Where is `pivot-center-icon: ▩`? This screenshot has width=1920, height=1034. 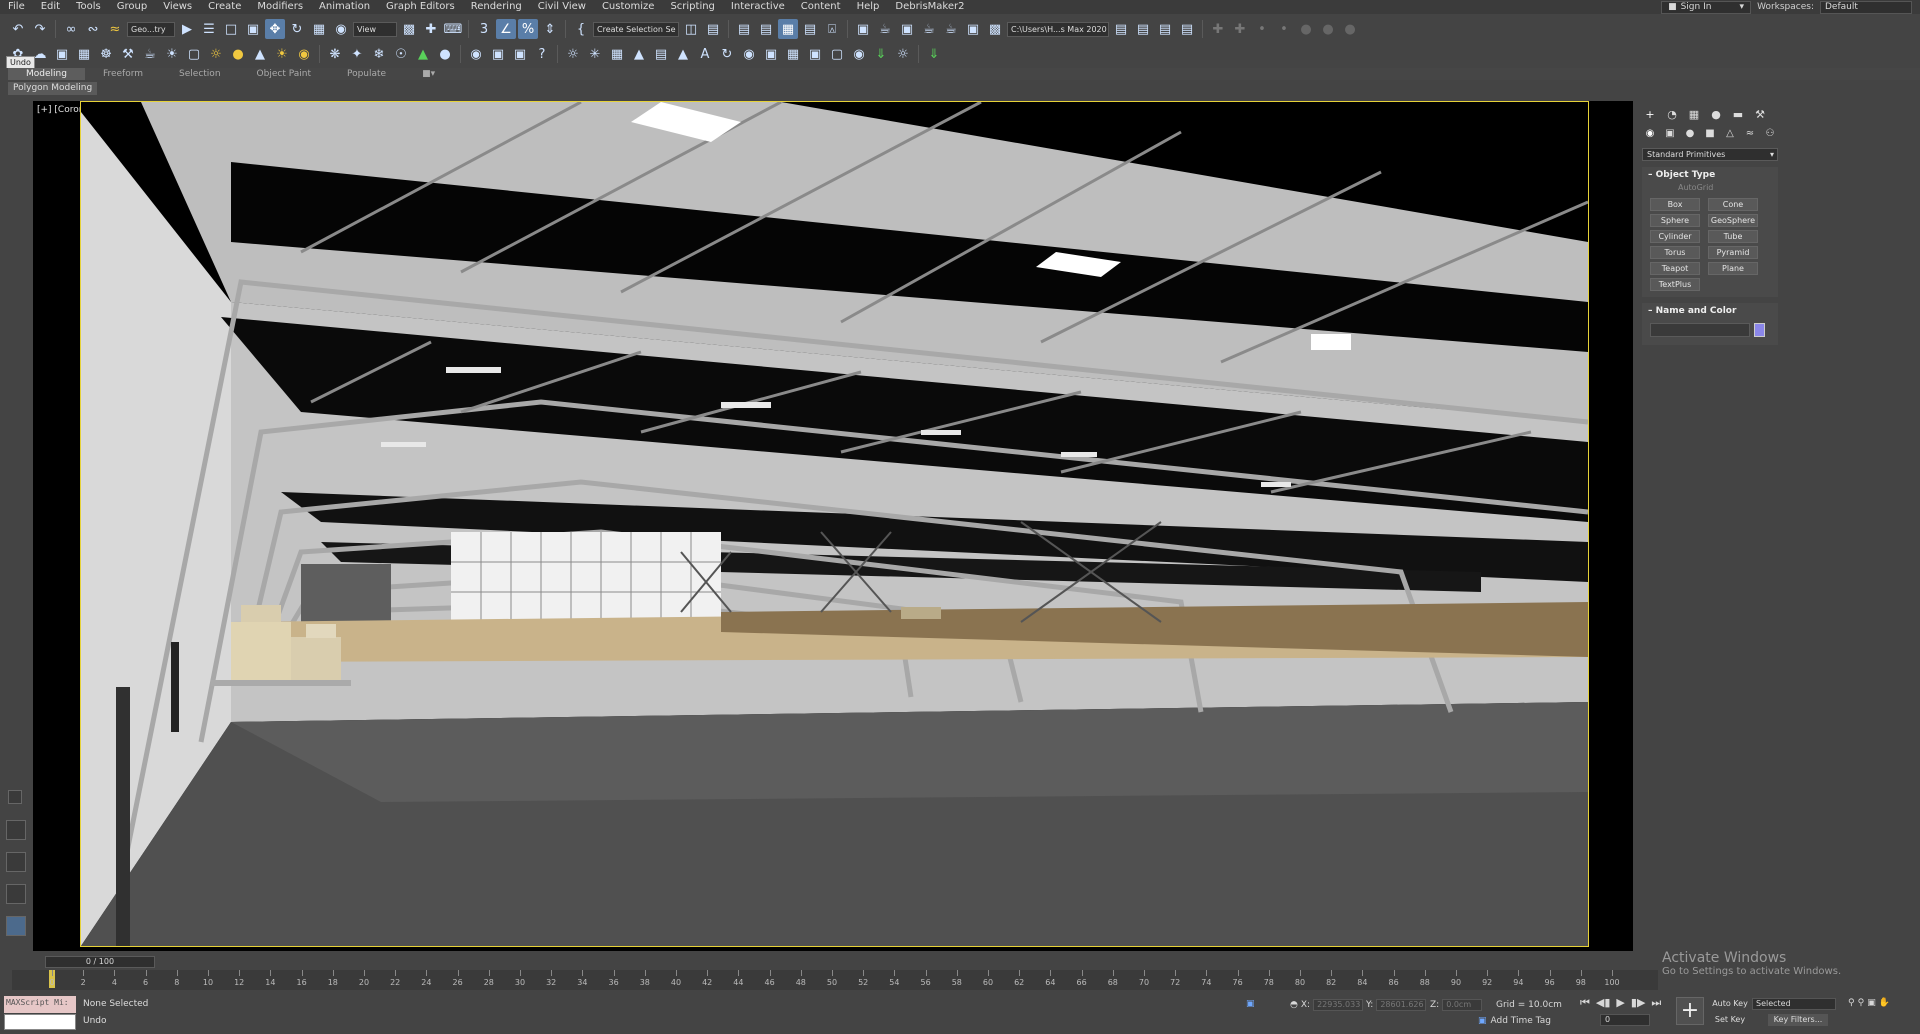 pivot-center-icon: ▩ is located at coordinates (409, 29).